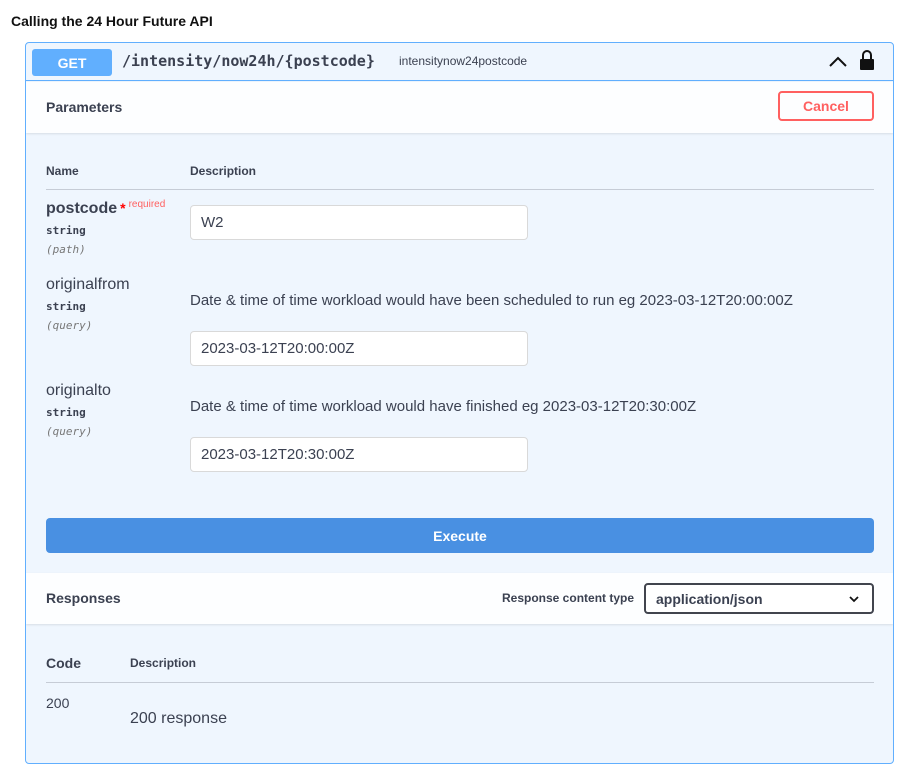 This screenshot has height=776, width=904. Describe the element at coordinates (123, 208) in the screenshot. I see `required-star: *` at that location.